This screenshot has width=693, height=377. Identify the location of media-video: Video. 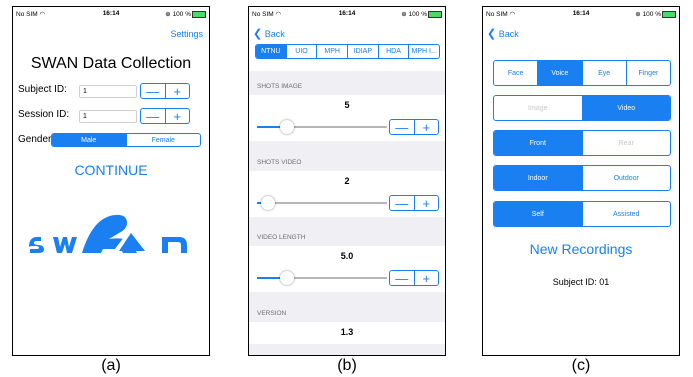
(625, 108).